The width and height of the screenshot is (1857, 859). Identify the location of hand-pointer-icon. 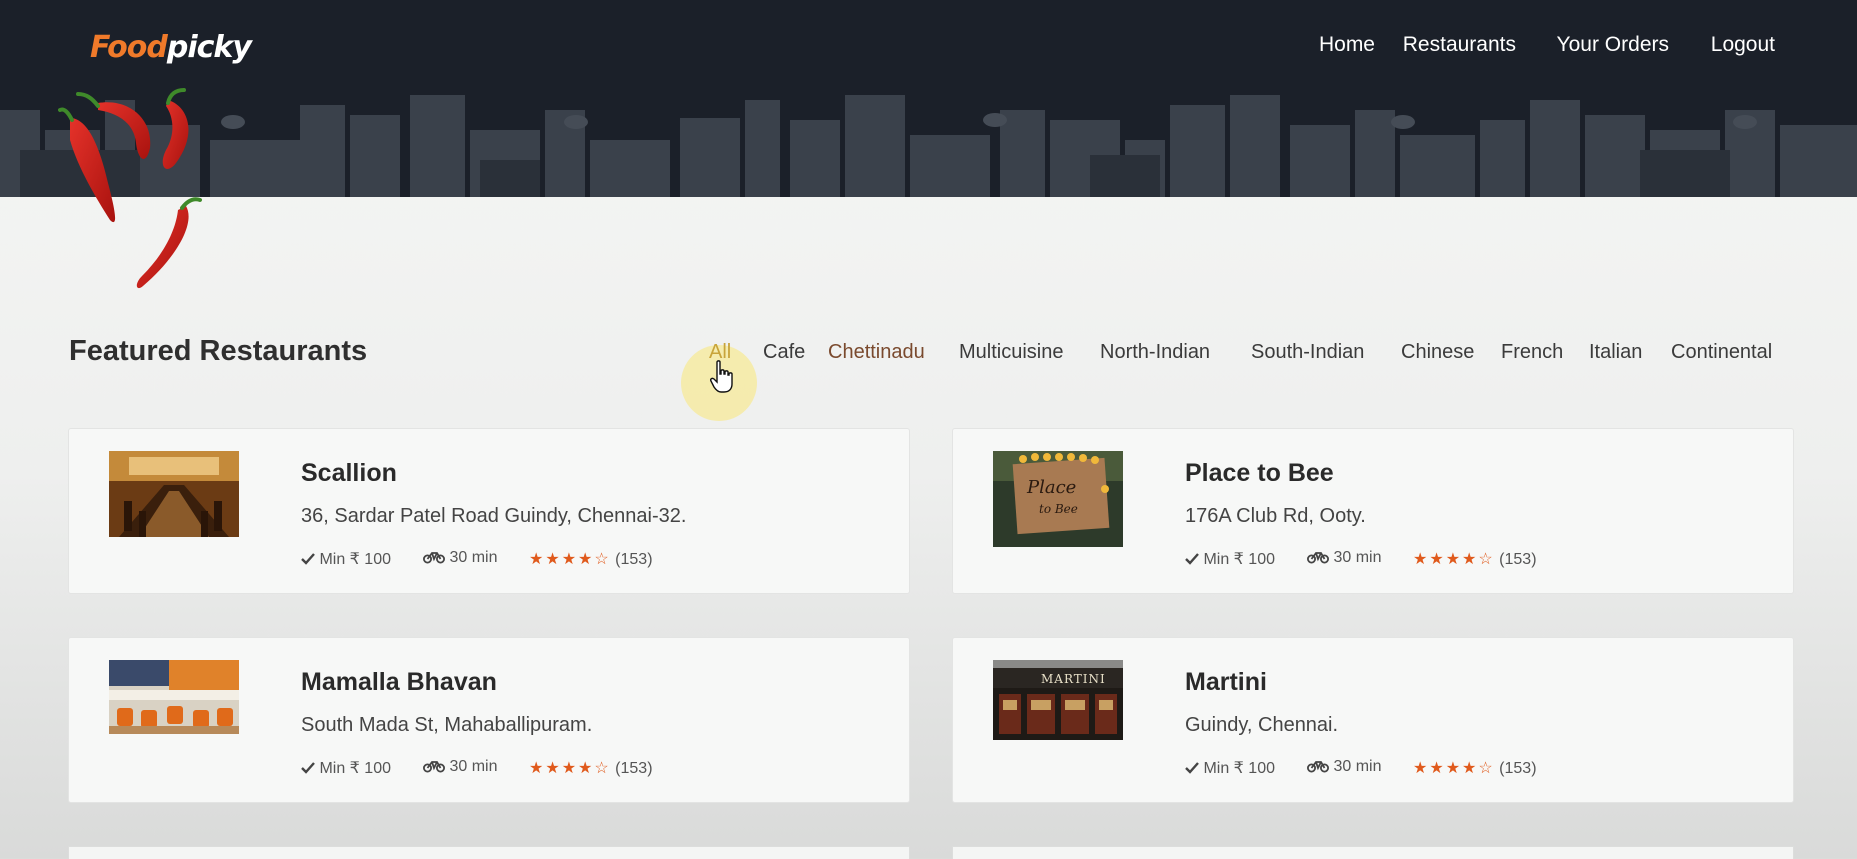
(721, 376).